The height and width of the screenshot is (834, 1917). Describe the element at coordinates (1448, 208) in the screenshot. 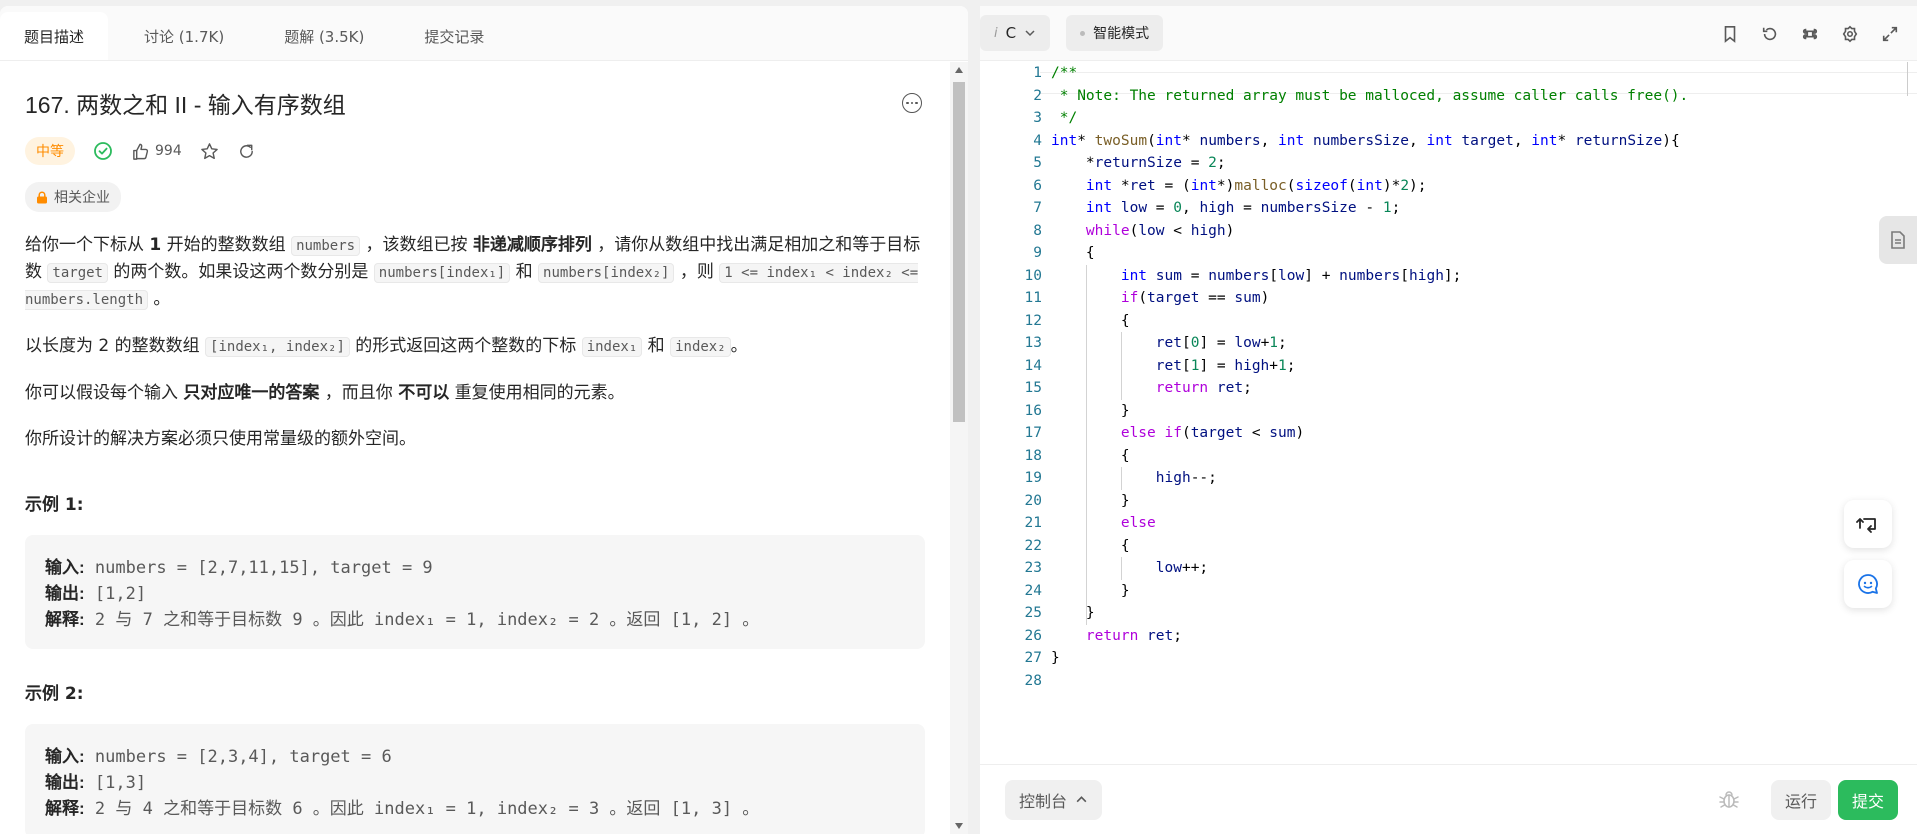

I see `code-line: 7 int low = 0, high = numbersSize - 1;` at that location.